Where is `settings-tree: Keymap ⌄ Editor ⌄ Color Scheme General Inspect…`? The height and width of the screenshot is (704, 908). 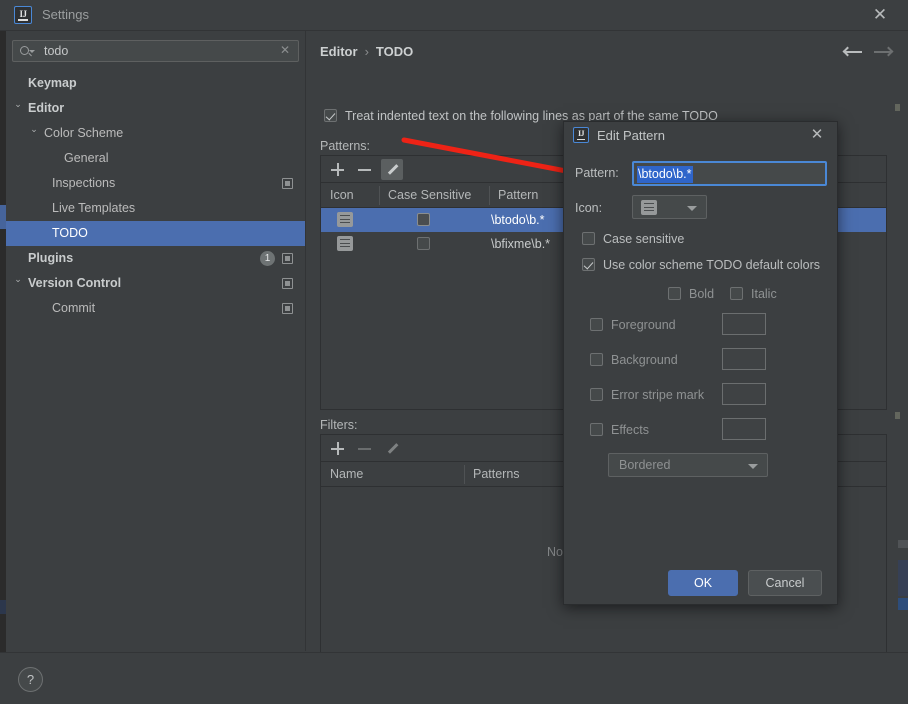 settings-tree: Keymap ⌄ Editor ⌄ Color Scheme General Inspect… is located at coordinates (155, 196).